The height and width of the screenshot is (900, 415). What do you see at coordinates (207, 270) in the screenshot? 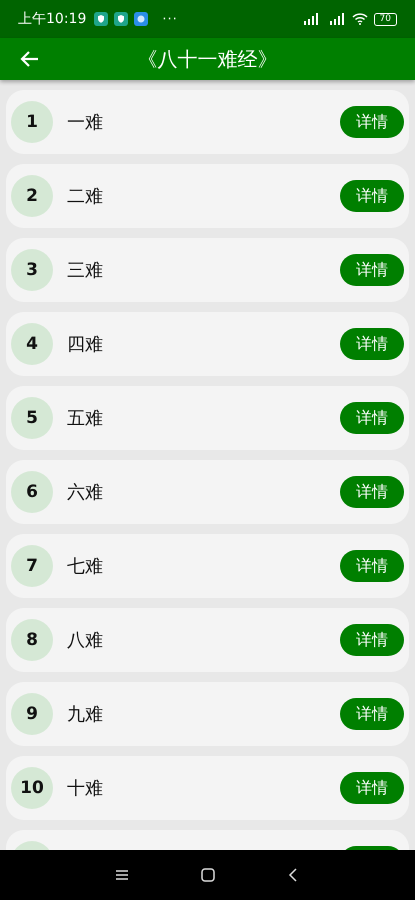
I see `list-card: 3 三难 详情` at bounding box center [207, 270].